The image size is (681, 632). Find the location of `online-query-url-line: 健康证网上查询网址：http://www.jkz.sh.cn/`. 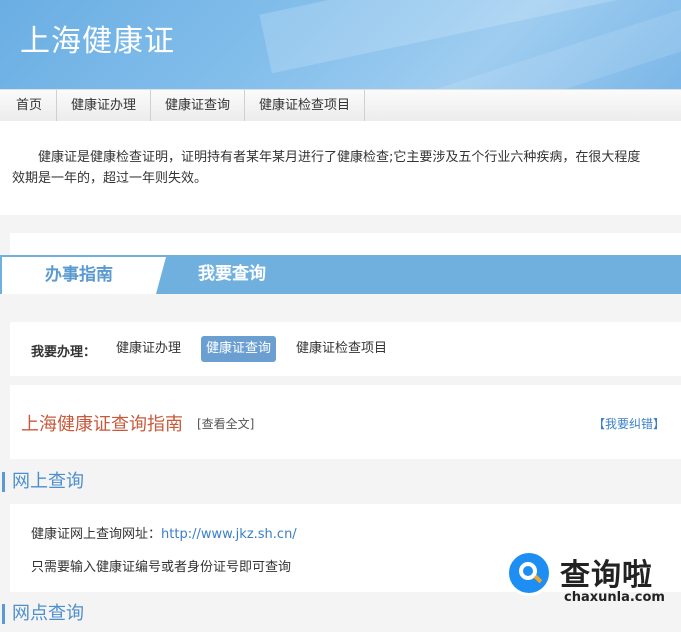

online-query-url-line: 健康证网上查询网址：http://www.jkz.sh.cn/ is located at coordinates (164, 534).